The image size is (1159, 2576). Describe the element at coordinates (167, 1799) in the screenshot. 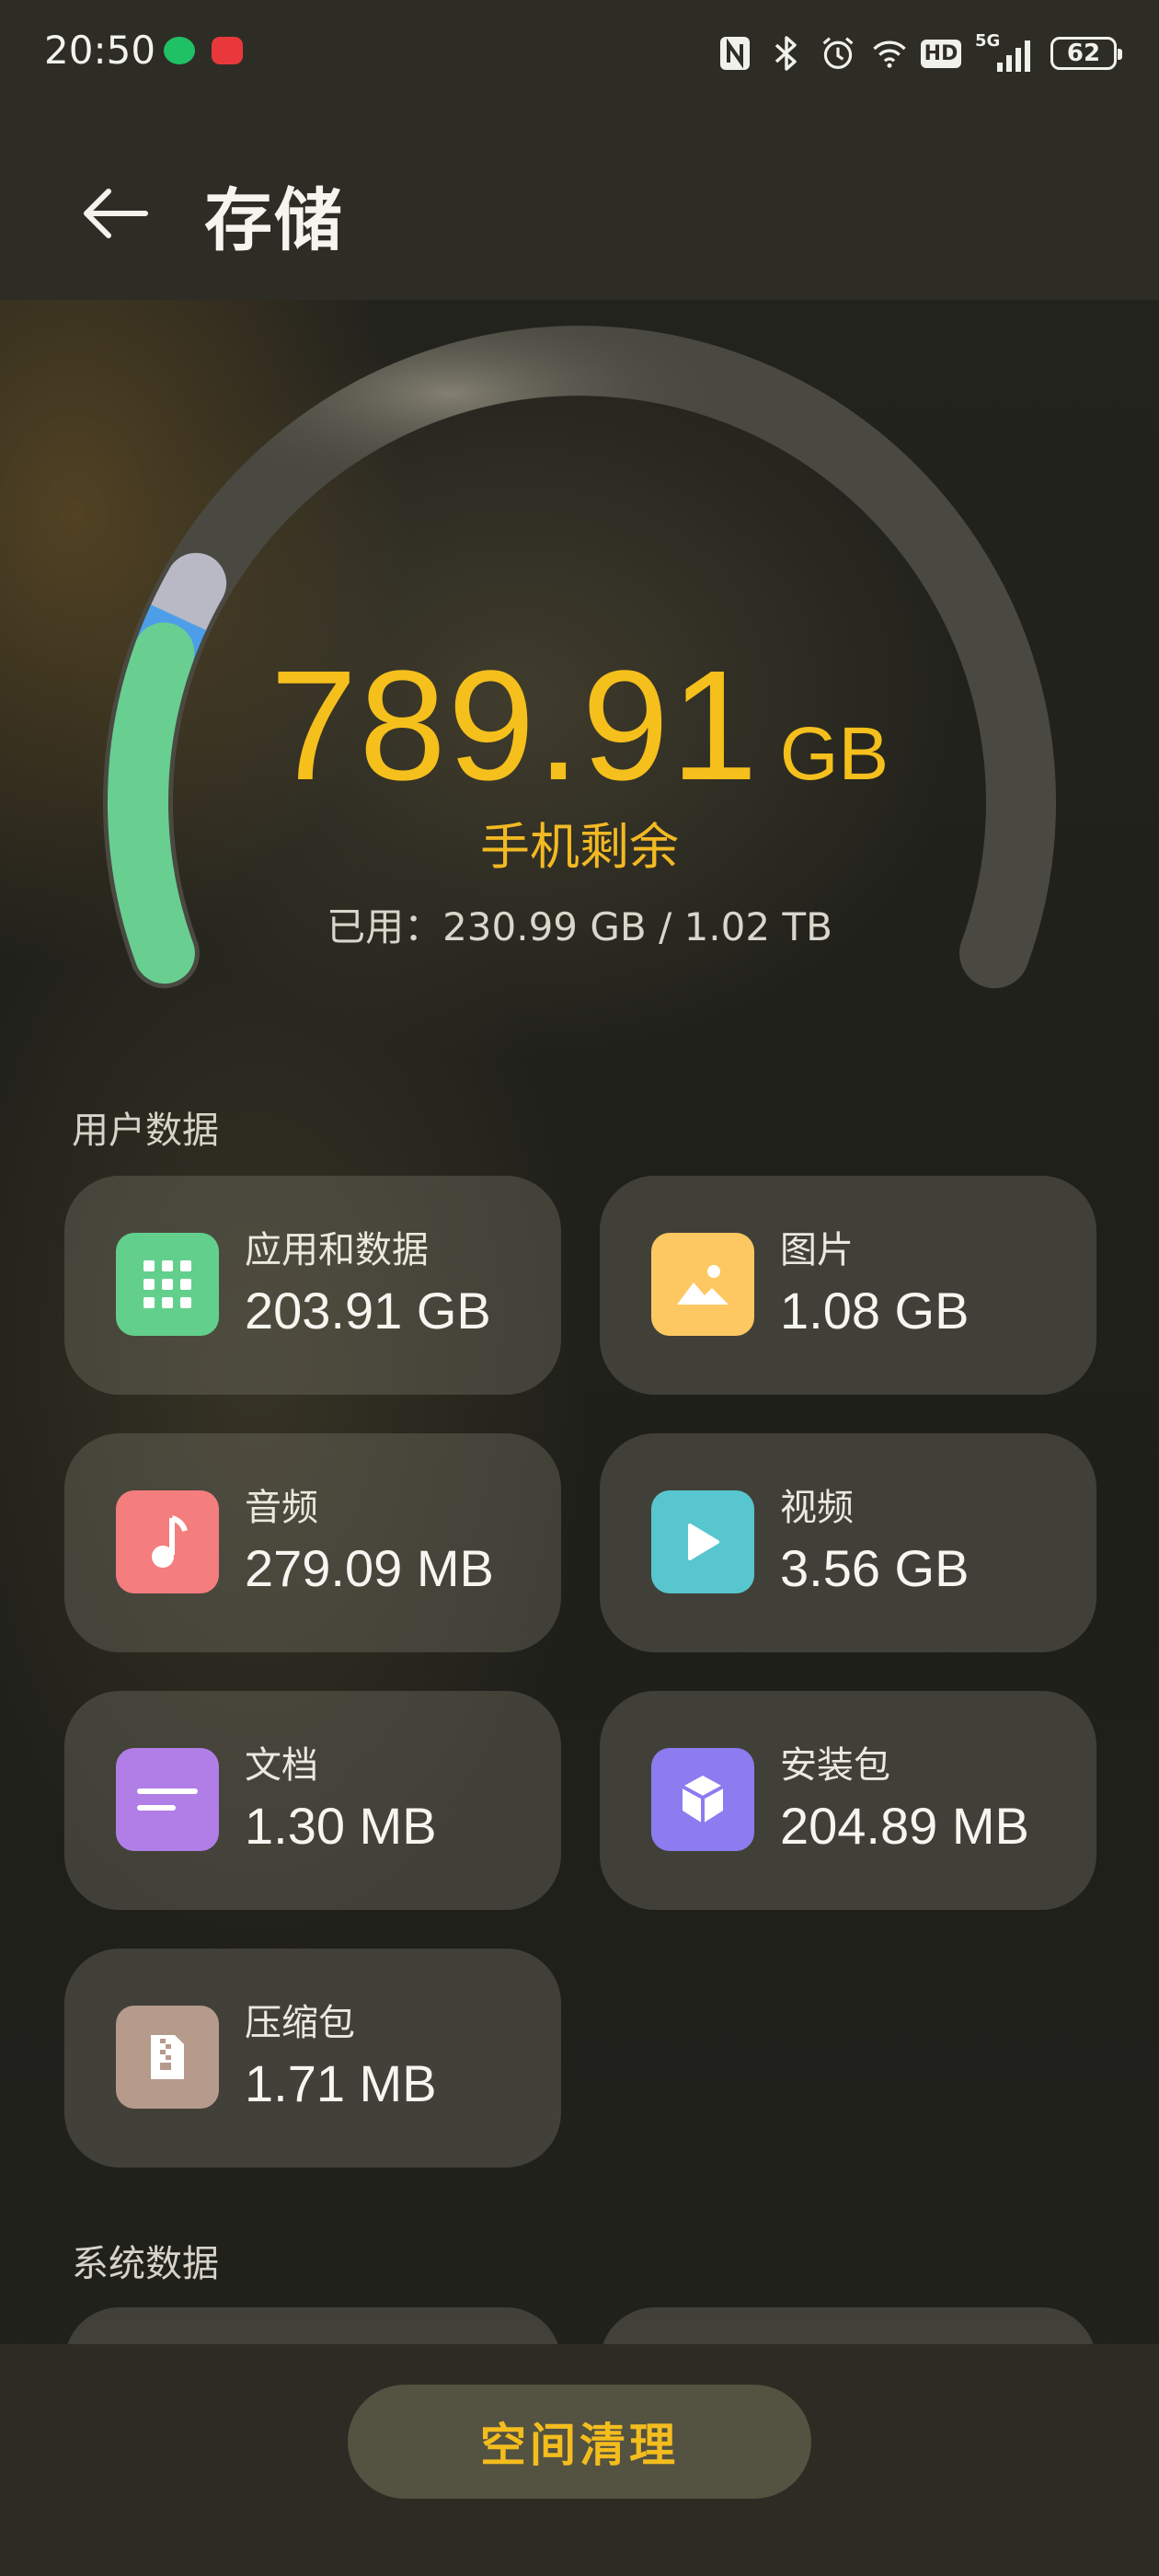

I see `document-icon` at that location.